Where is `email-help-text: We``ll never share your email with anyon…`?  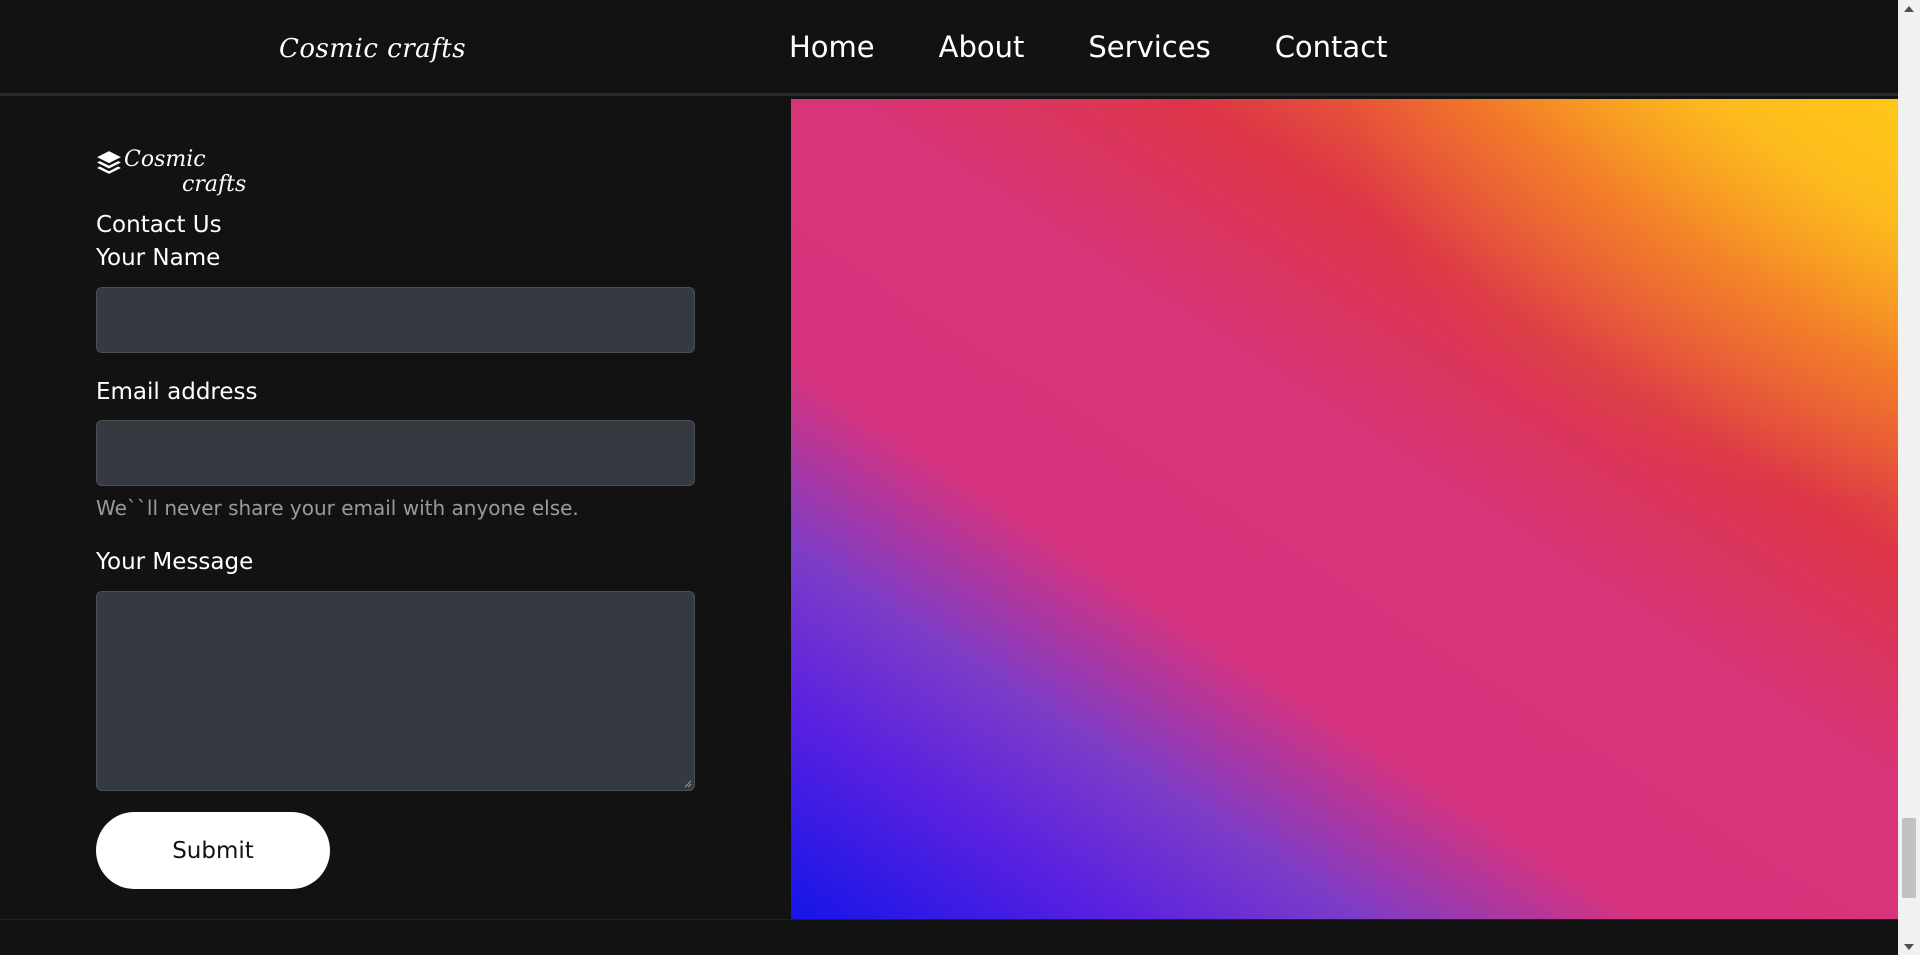
email-help-text: We``ll never share your email with anyon… is located at coordinates (337, 508).